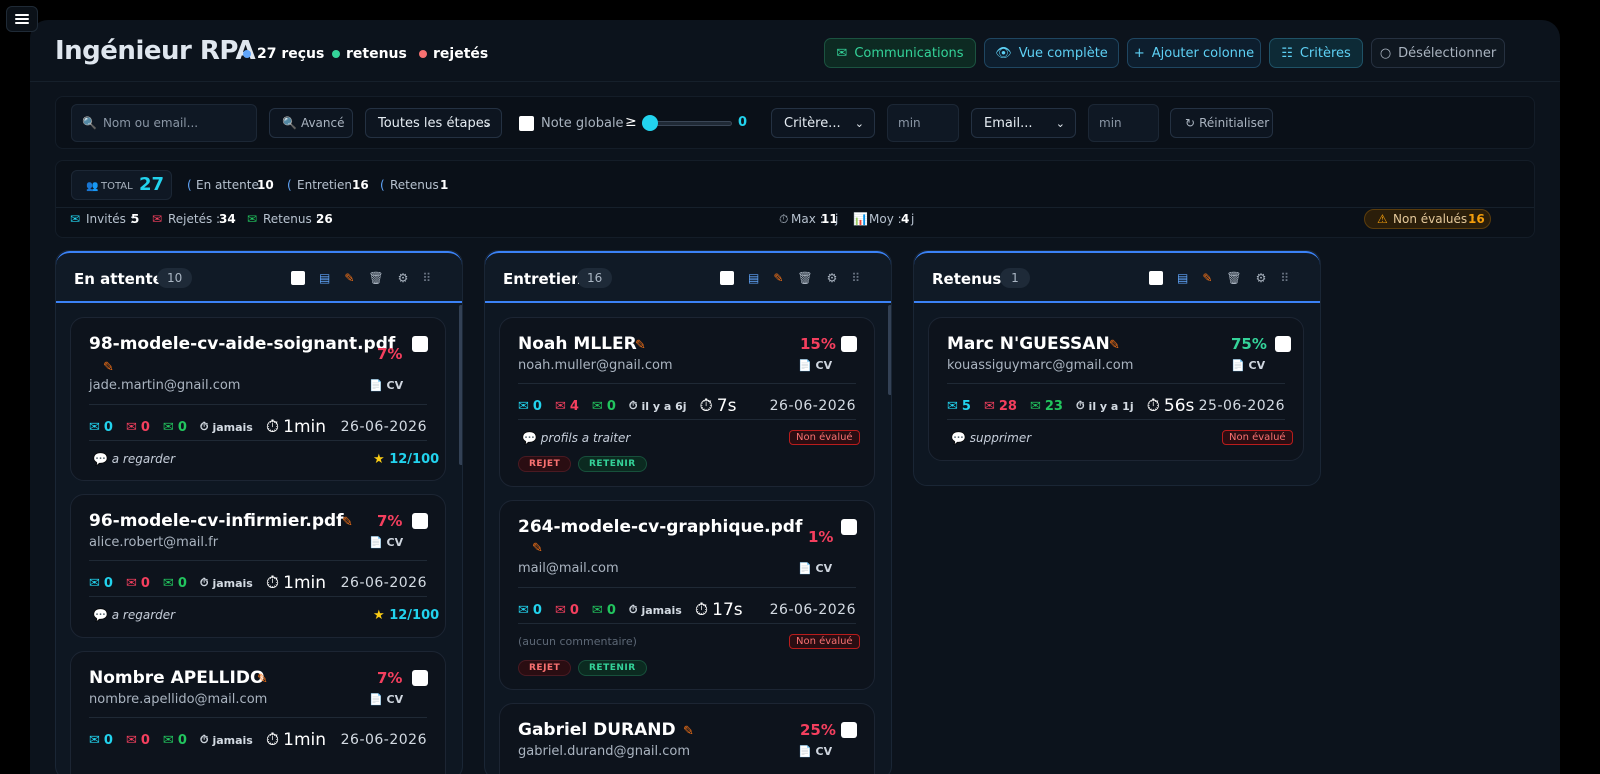  What do you see at coordinates (1427, 219) in the screenshot?
I see `non-evaluated-badge: ⚠ Non évalués : 16` at bounding box center [1427, 219].